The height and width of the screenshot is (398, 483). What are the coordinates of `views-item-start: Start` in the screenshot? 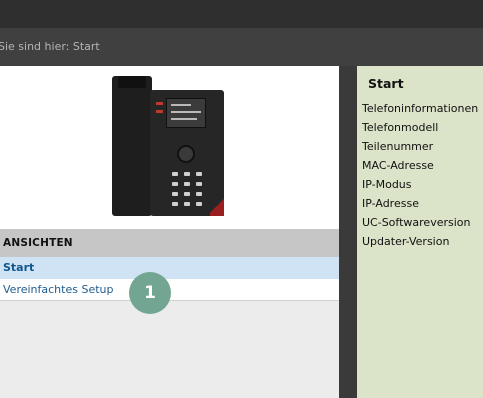 It's located at (169, 268).